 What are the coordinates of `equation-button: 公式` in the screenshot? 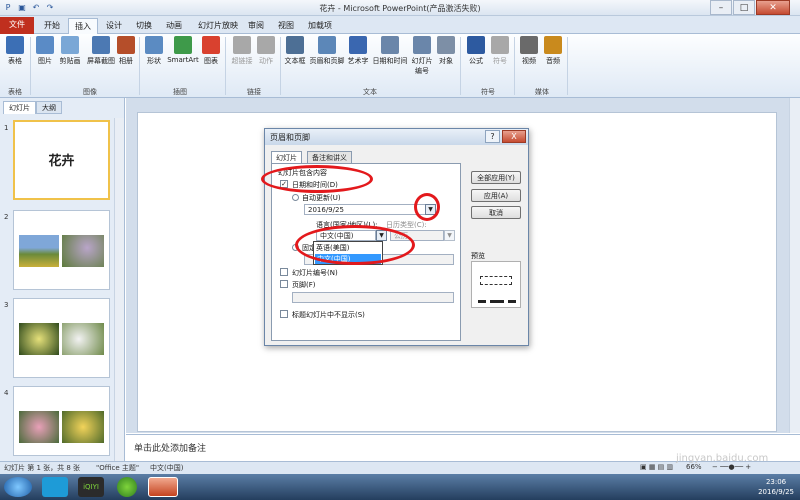 It's located at (476, 51).